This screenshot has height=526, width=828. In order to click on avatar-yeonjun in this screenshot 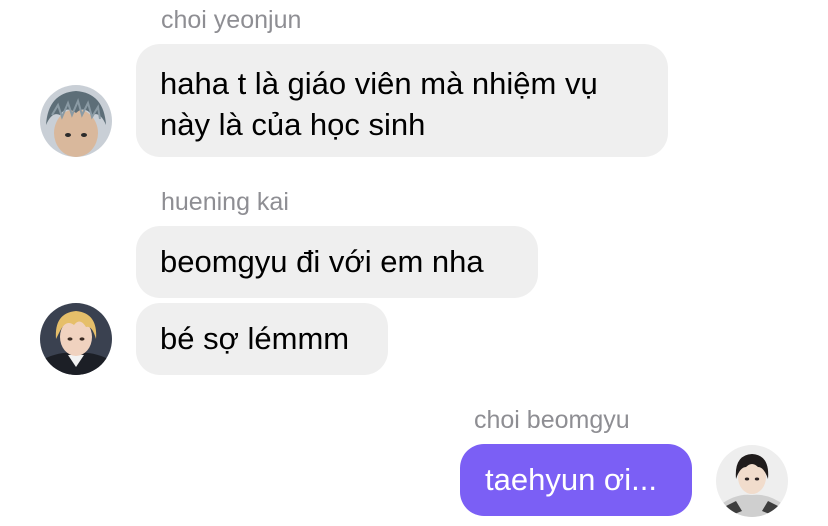, I will do `click(76, 121)`.